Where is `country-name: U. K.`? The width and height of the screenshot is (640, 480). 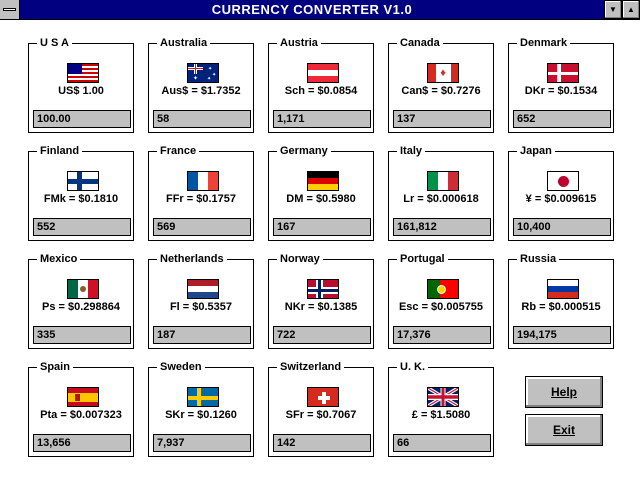 country-name: U. K. is located at coordinates (413, 367).